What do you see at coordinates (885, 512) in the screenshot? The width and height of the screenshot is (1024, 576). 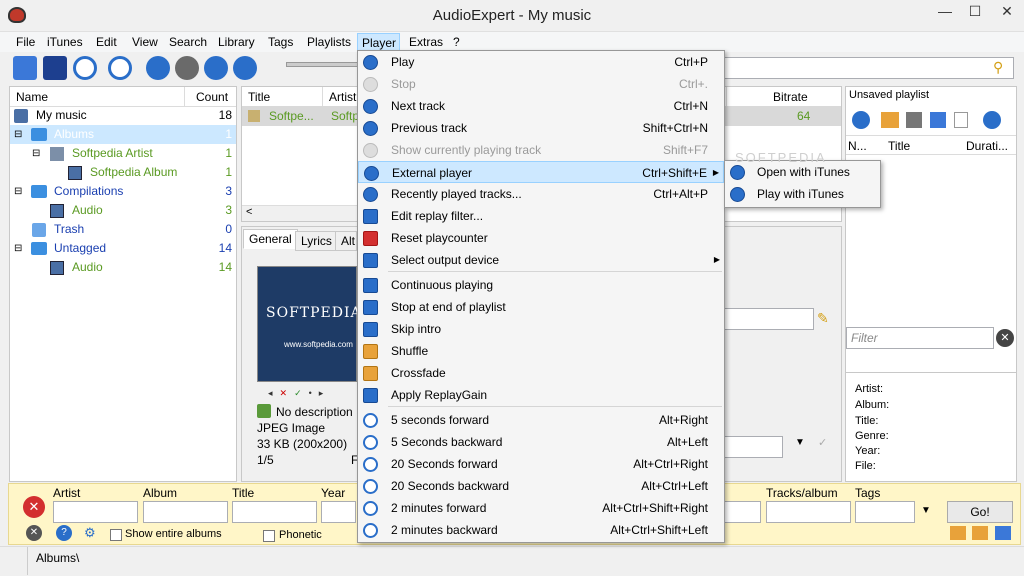 I see `tags-field` at bounding box center [885, 512].